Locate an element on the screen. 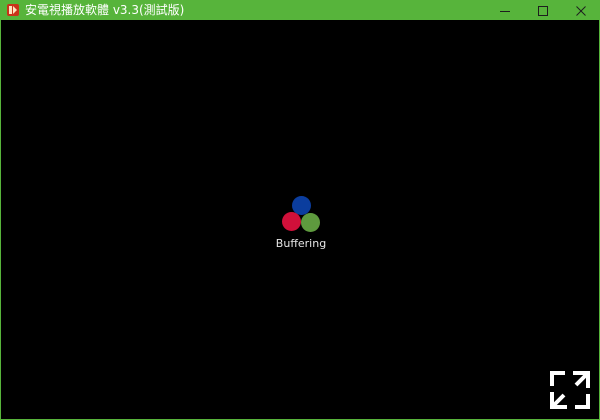 The image size is (600, 420). buffering-status: Buffering is located at coordinates (301, 243).